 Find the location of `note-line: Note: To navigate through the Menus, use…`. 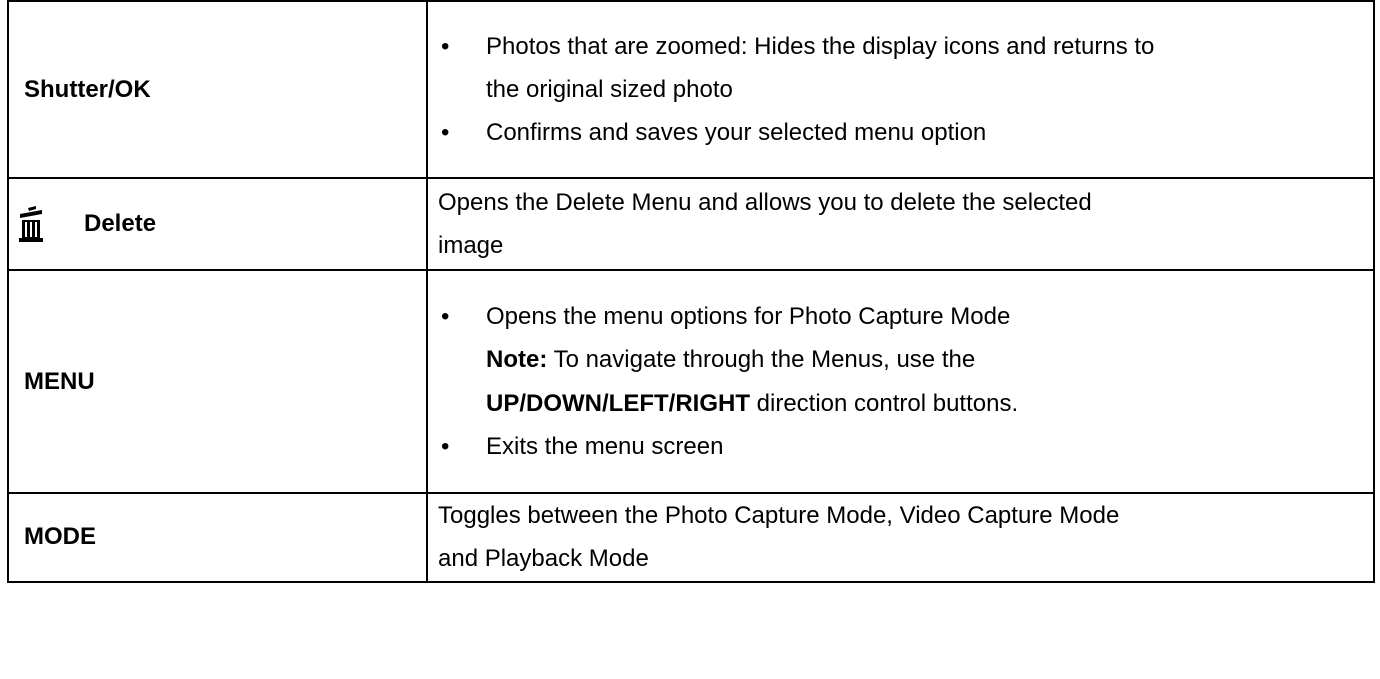

note-line: Note: To navigate through the Menus, use… is located at coordinates (905, 359).